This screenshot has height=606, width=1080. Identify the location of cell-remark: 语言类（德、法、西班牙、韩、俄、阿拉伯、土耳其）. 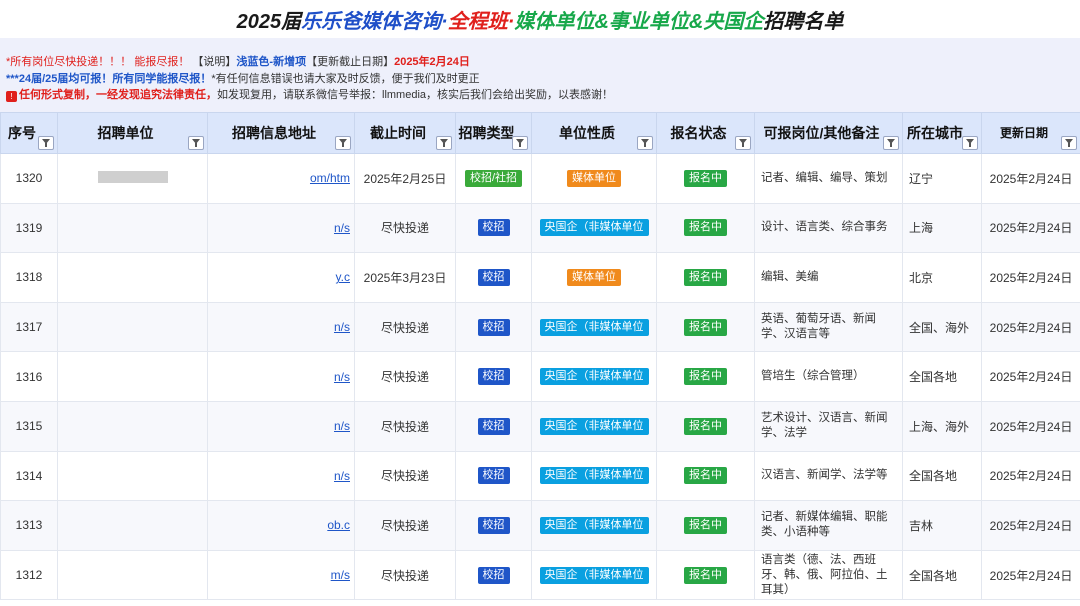
(828, 575).